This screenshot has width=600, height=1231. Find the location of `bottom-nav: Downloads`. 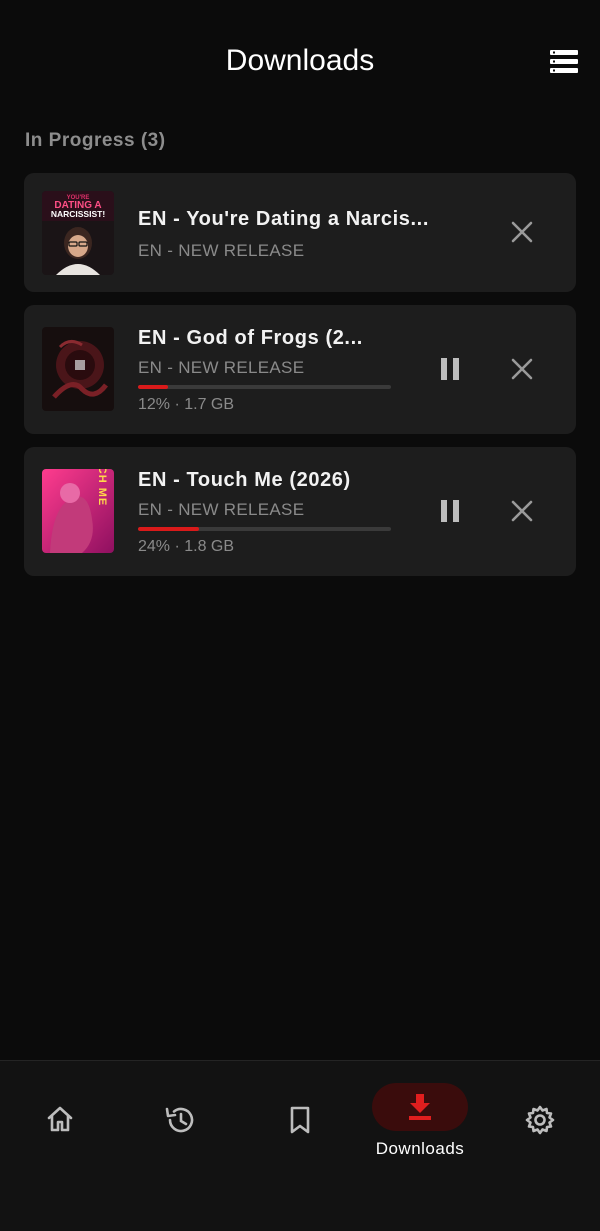

bottom-nav: Downloads is located at coordinates (300, 1145).